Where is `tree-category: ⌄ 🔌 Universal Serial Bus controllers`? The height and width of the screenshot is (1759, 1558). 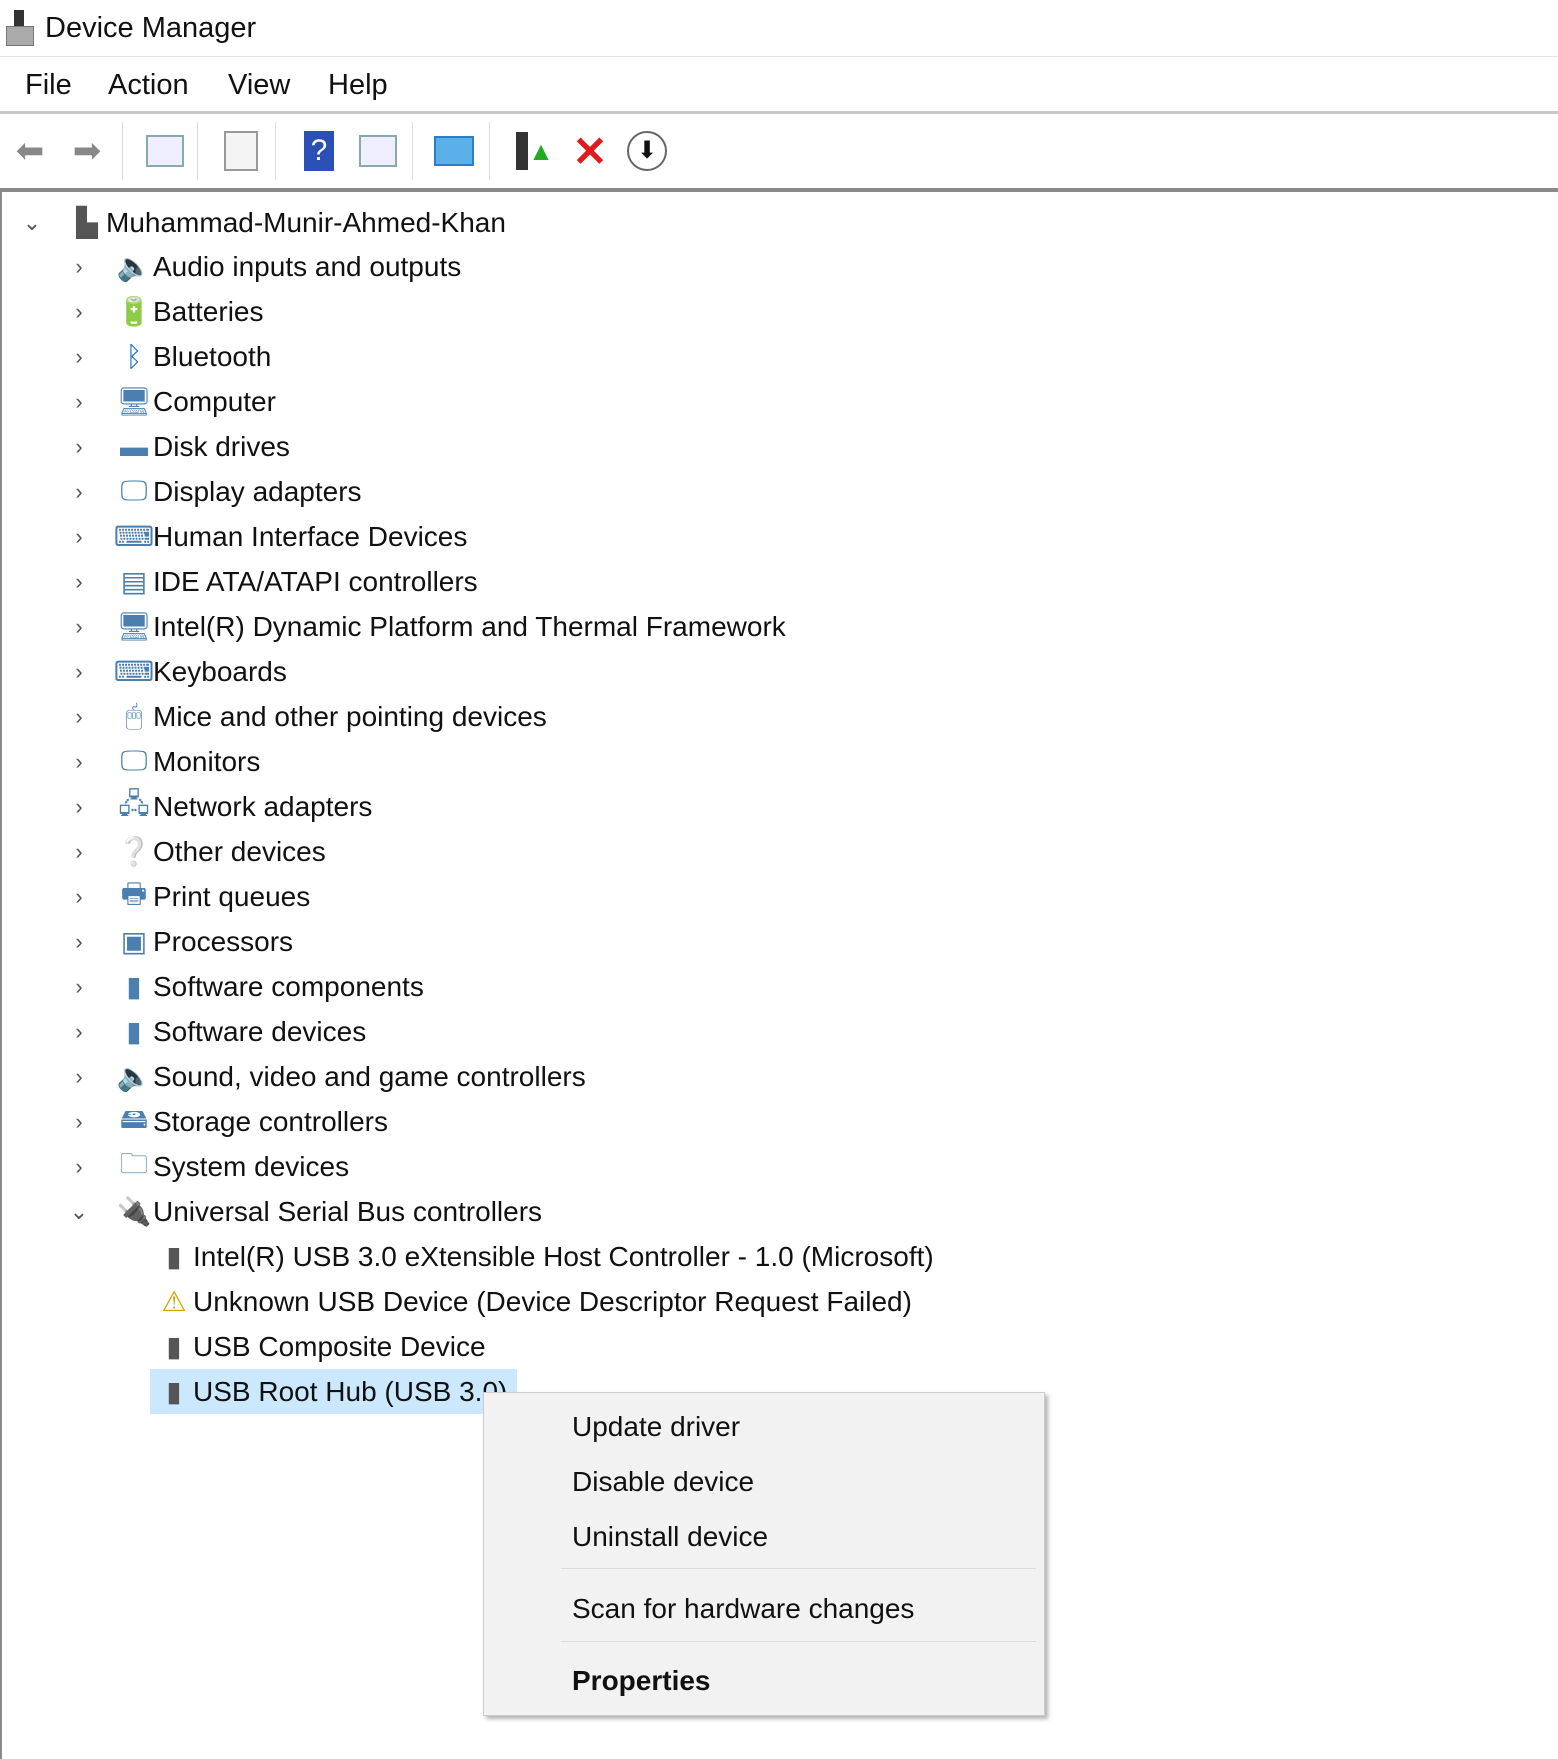
tree-category: ⌄ 🔌 Universal Serial Bus controllers is located at coordinates (308, 1211).